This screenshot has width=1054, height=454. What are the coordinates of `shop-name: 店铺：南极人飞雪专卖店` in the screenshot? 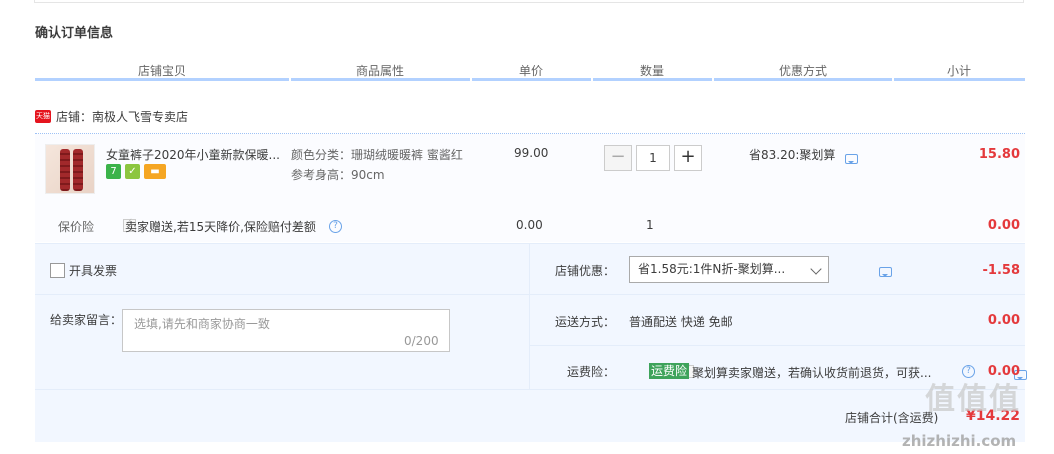 It's located at (122, 116).